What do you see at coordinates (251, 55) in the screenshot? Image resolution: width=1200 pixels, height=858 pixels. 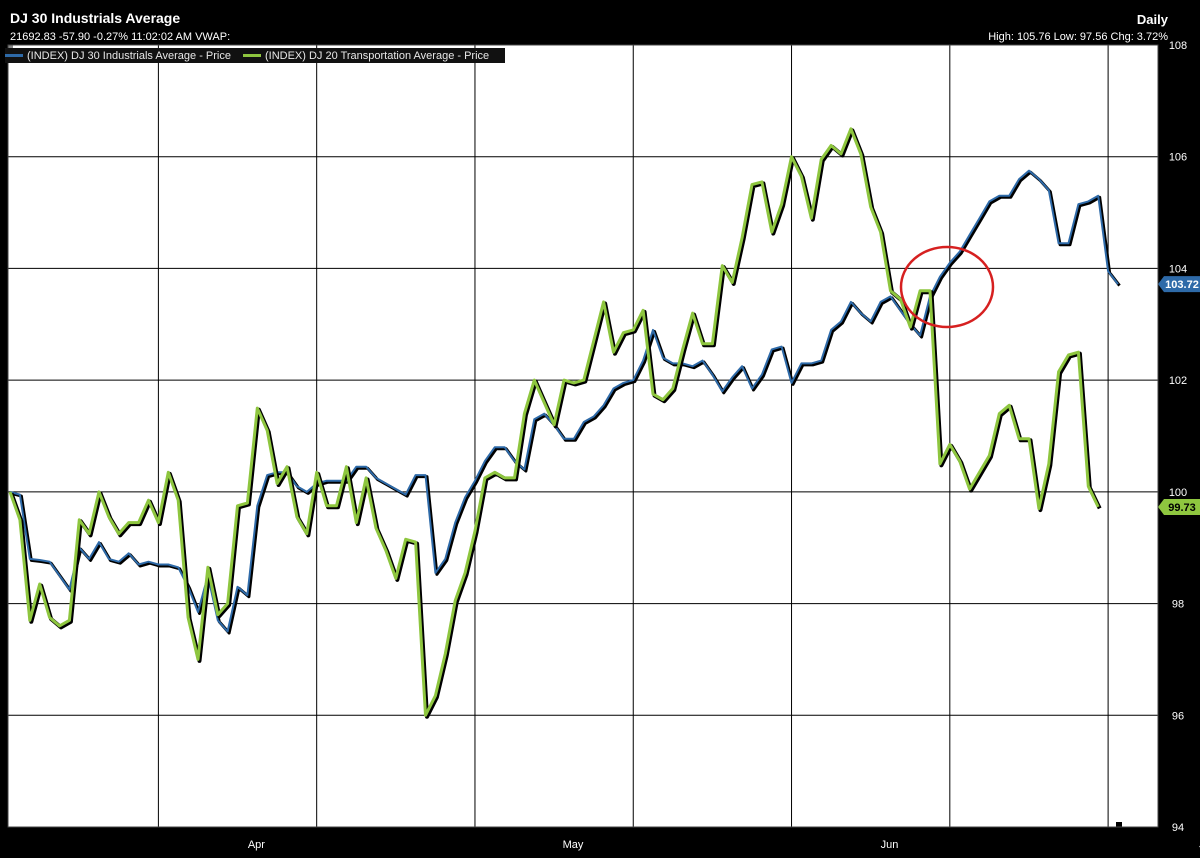 I see `legend-swatch-djt` at bounding box center [251, 55].